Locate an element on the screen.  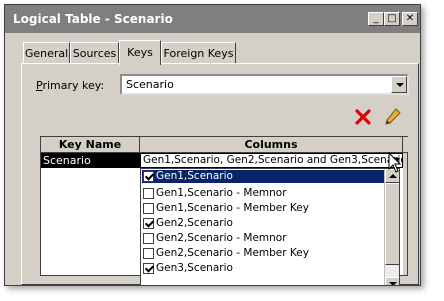
tab-foreign-keys: Foreign Keys is located at coordinates (198, 53).